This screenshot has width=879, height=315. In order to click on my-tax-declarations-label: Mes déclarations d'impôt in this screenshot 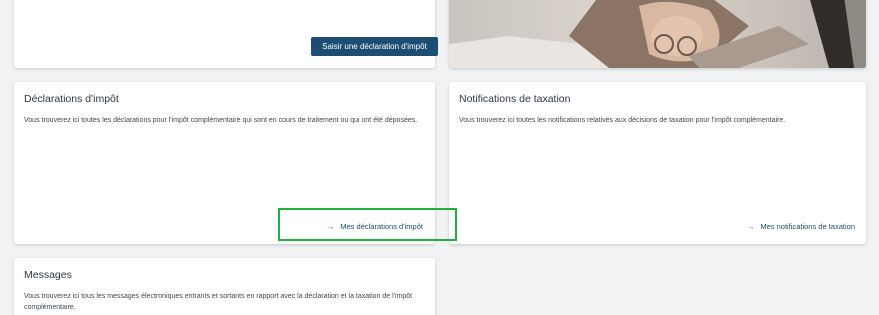, I will do `click(381, 226)`.